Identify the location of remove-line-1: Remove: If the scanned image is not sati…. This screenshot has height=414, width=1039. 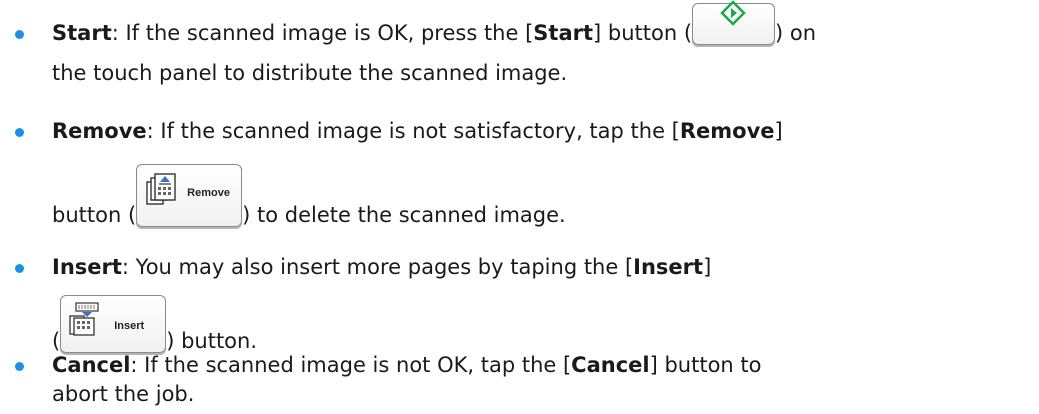
(417, 131).